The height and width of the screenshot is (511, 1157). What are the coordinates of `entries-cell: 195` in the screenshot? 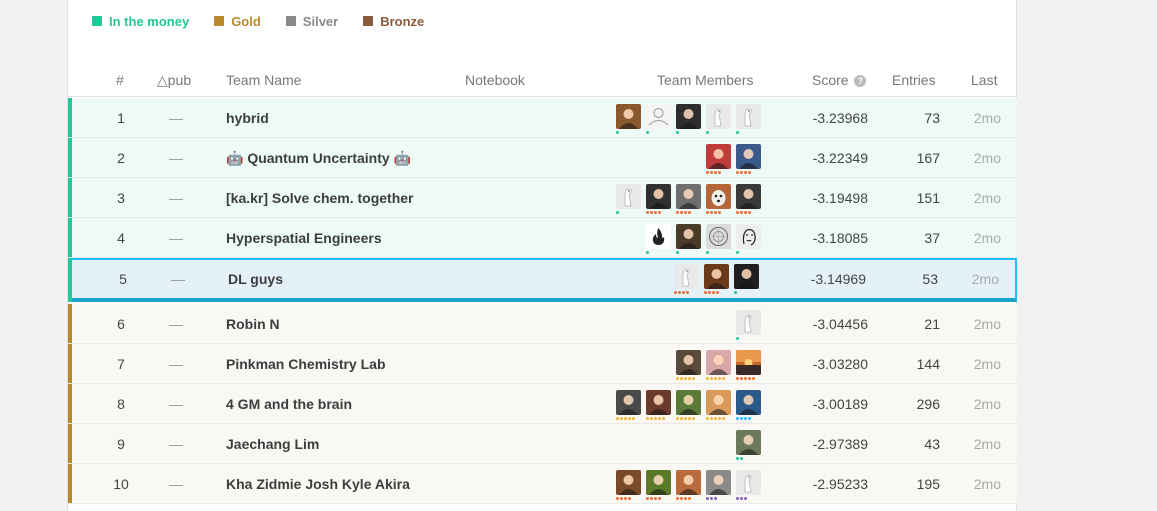 It's located at (928, 484).